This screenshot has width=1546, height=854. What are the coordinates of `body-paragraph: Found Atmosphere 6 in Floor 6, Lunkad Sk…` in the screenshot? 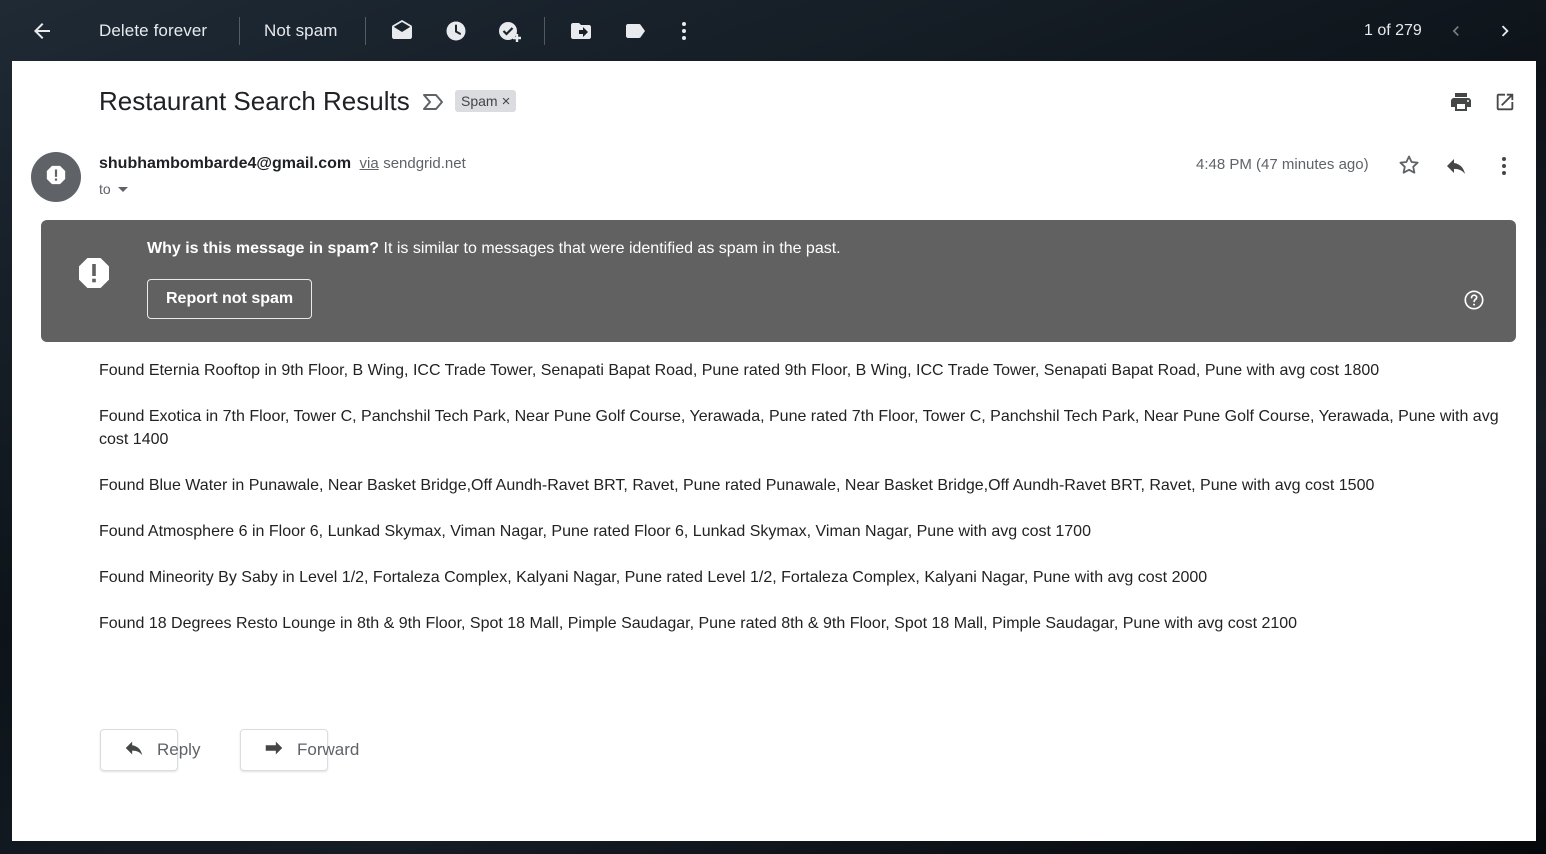 It's located at (595, 531).